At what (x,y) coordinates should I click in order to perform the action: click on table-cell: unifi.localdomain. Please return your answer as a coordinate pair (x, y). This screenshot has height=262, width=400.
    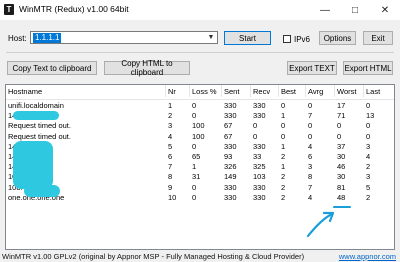
    Looking at the image, I should click on (36, 105).